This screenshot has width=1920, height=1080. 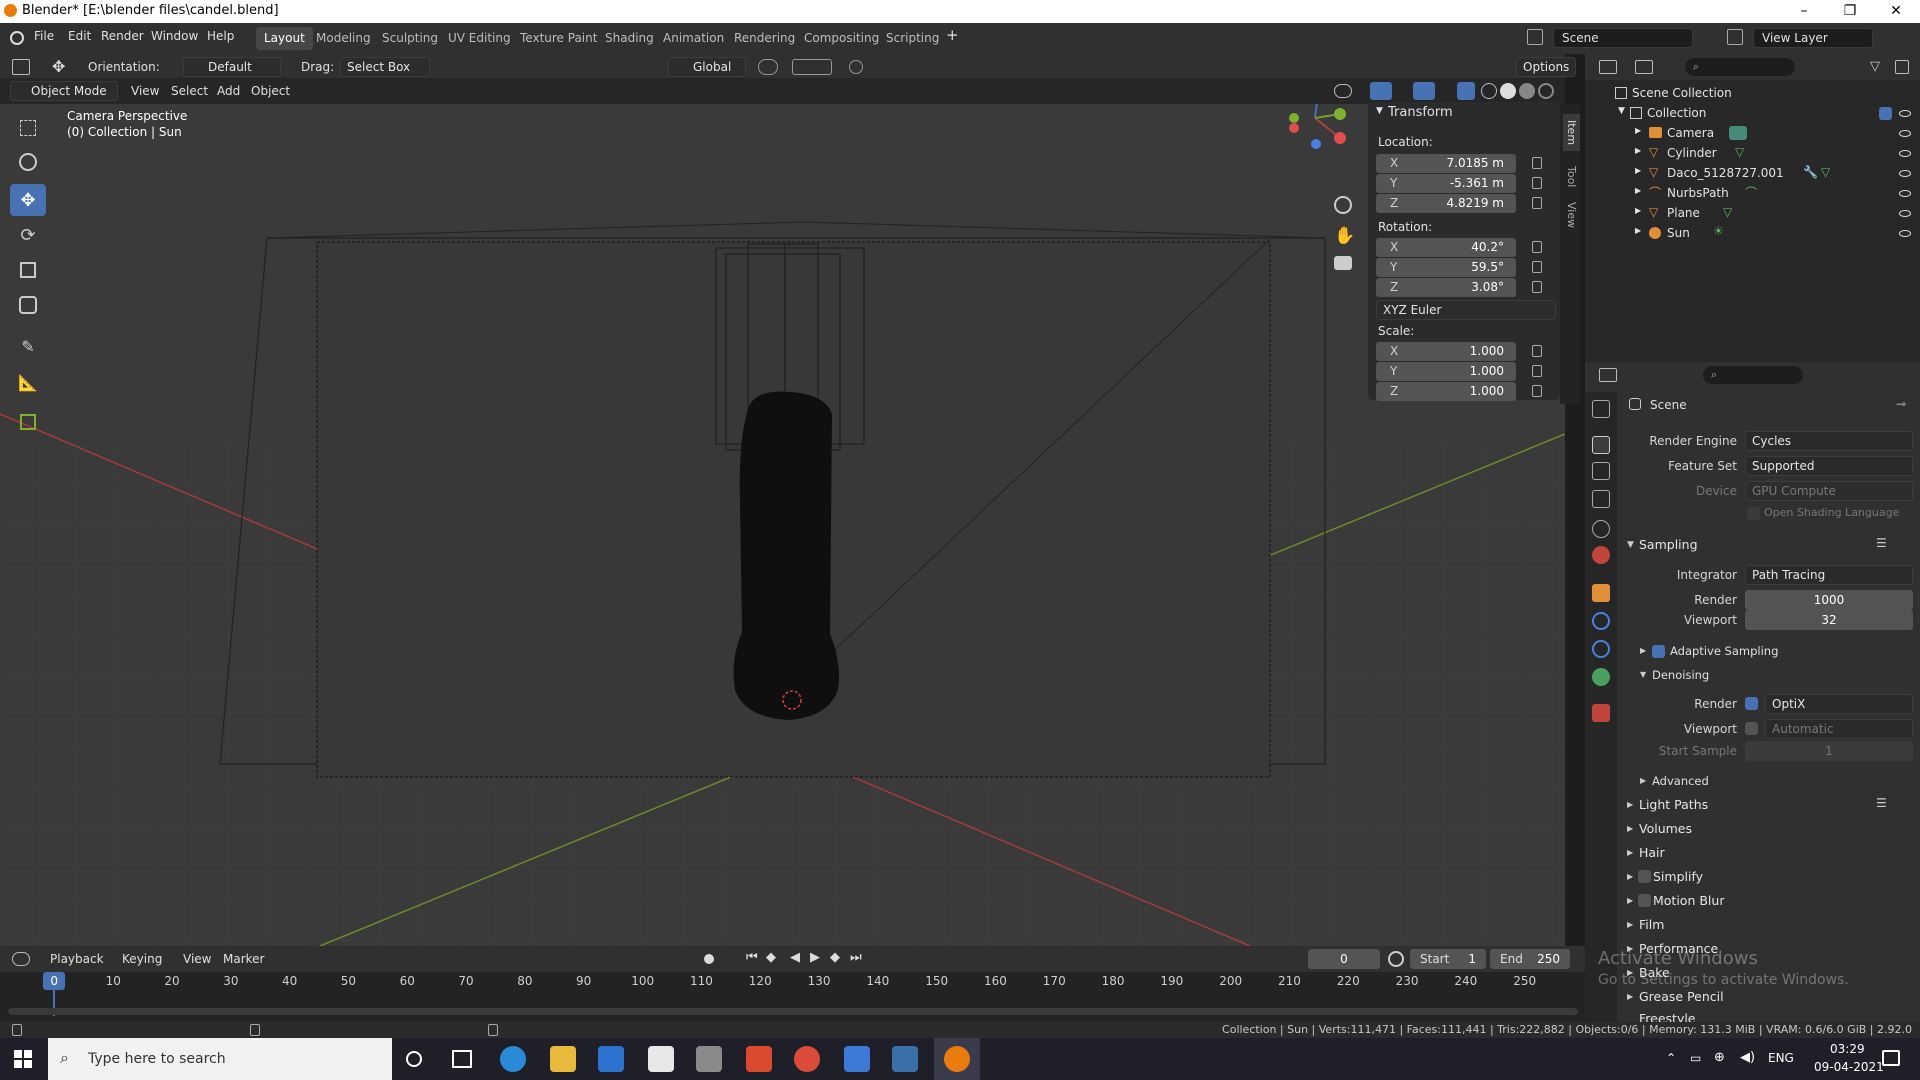 I want to click on cortana-icon, so click(x=414, y=1059).